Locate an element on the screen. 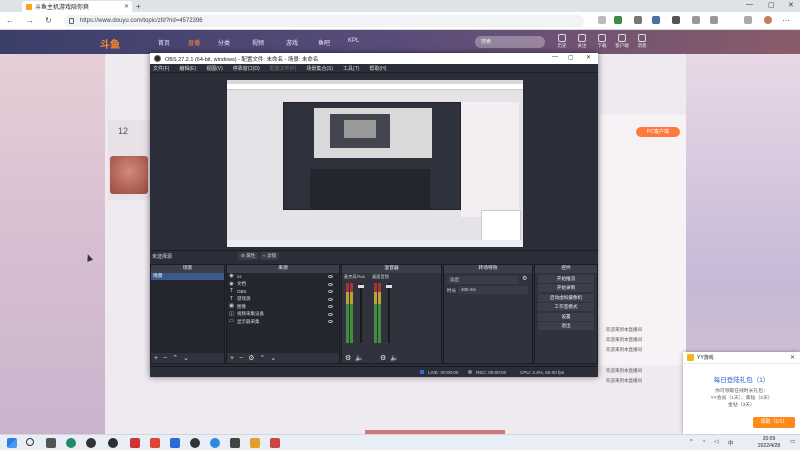 This screenshot has height=450, width=800. menu-file: 文件(F) is located at coordinates (161, 68).